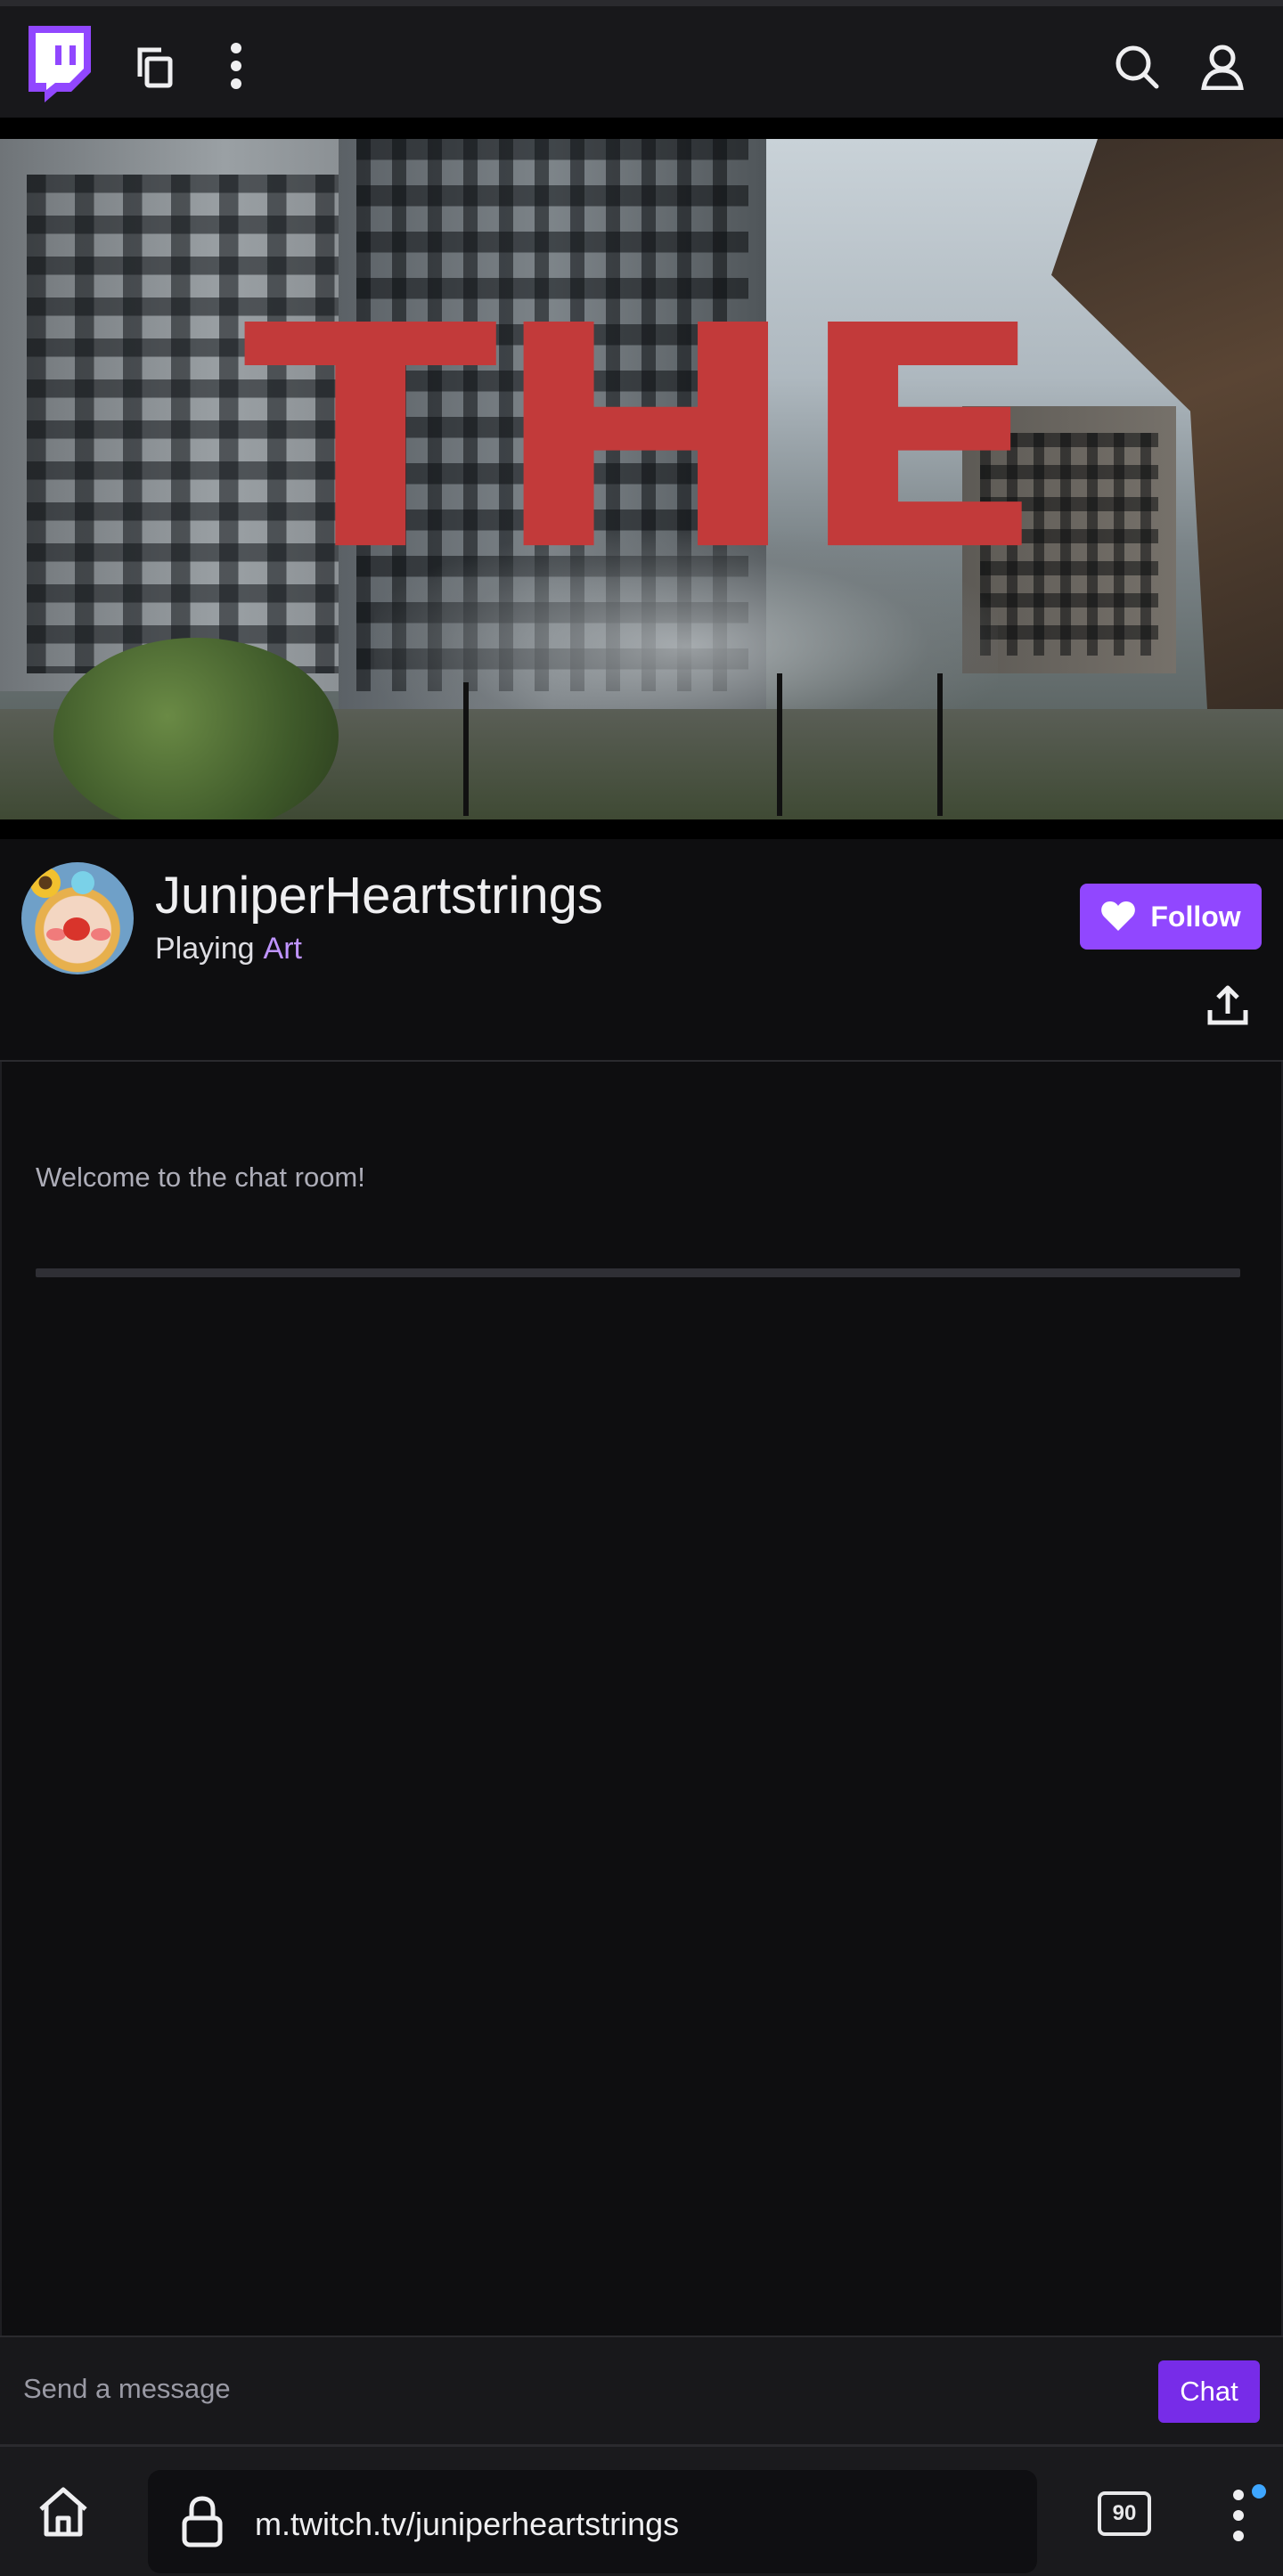  Describe the element at coordinates (1222, 67) in the screenshot. I see `user-icon` at that location.